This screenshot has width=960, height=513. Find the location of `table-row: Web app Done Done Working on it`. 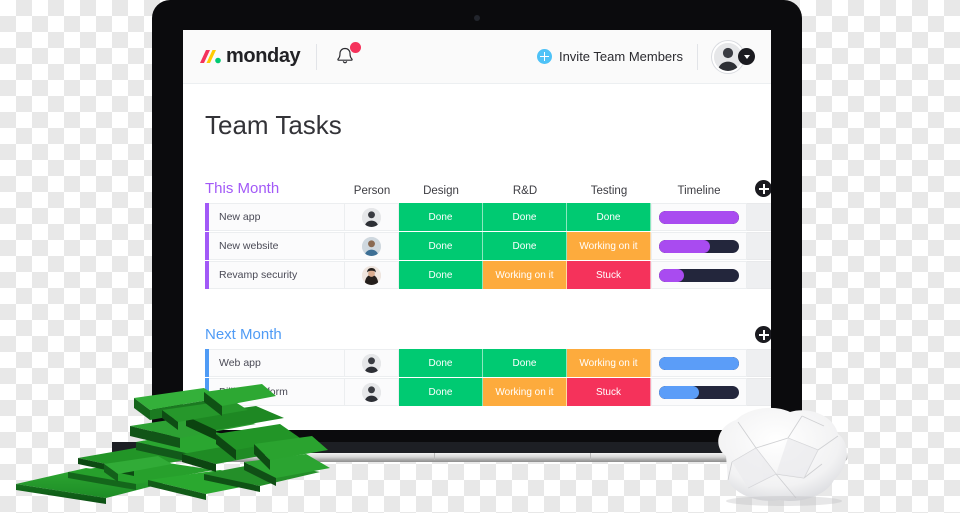

table-row: Web app Done Done Working on it is located at coordinates (488, 363).